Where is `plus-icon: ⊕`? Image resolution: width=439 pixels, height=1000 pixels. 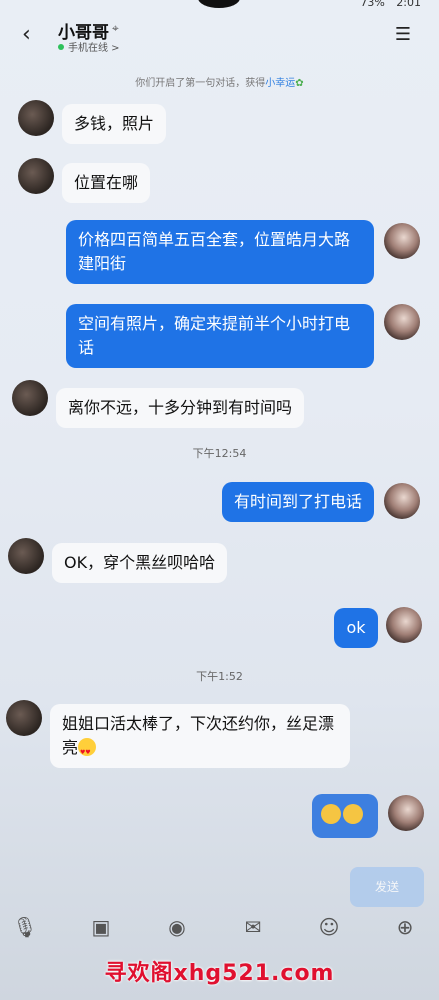
plus-icon: ⊕ is located at coordinates (405, 927).